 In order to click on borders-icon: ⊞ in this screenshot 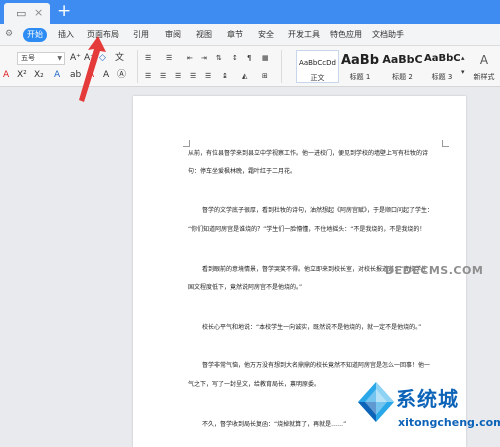, I will do `click(265, 76)`.